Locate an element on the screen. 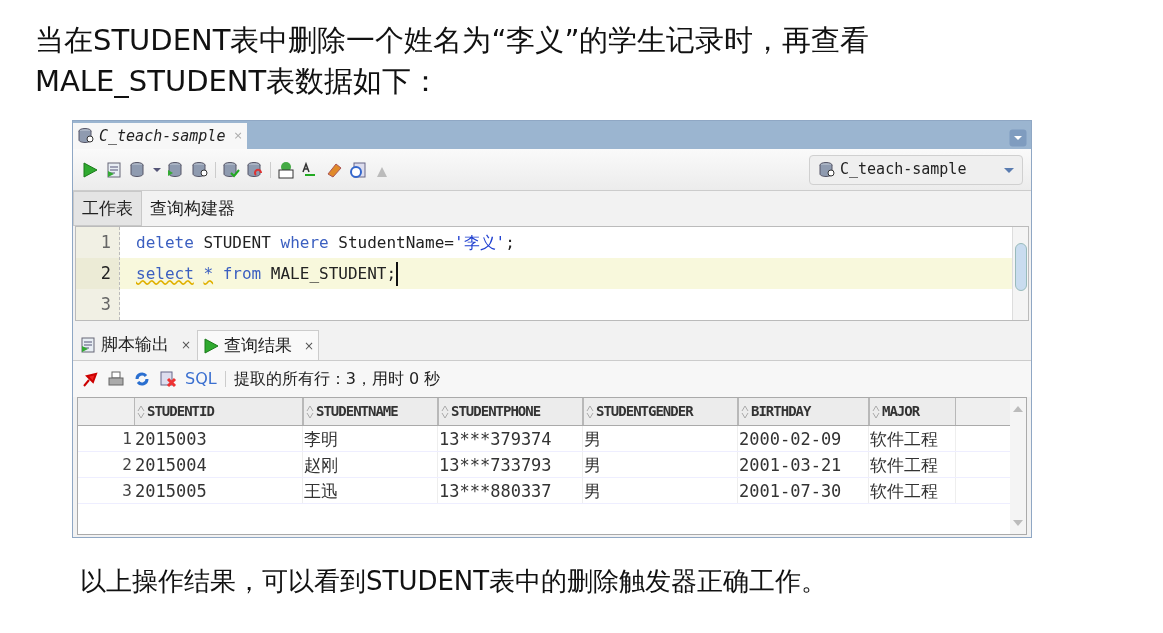 The height and width of the screenshot is (633, 1163). script-icon is located at coordinates (114, 169).